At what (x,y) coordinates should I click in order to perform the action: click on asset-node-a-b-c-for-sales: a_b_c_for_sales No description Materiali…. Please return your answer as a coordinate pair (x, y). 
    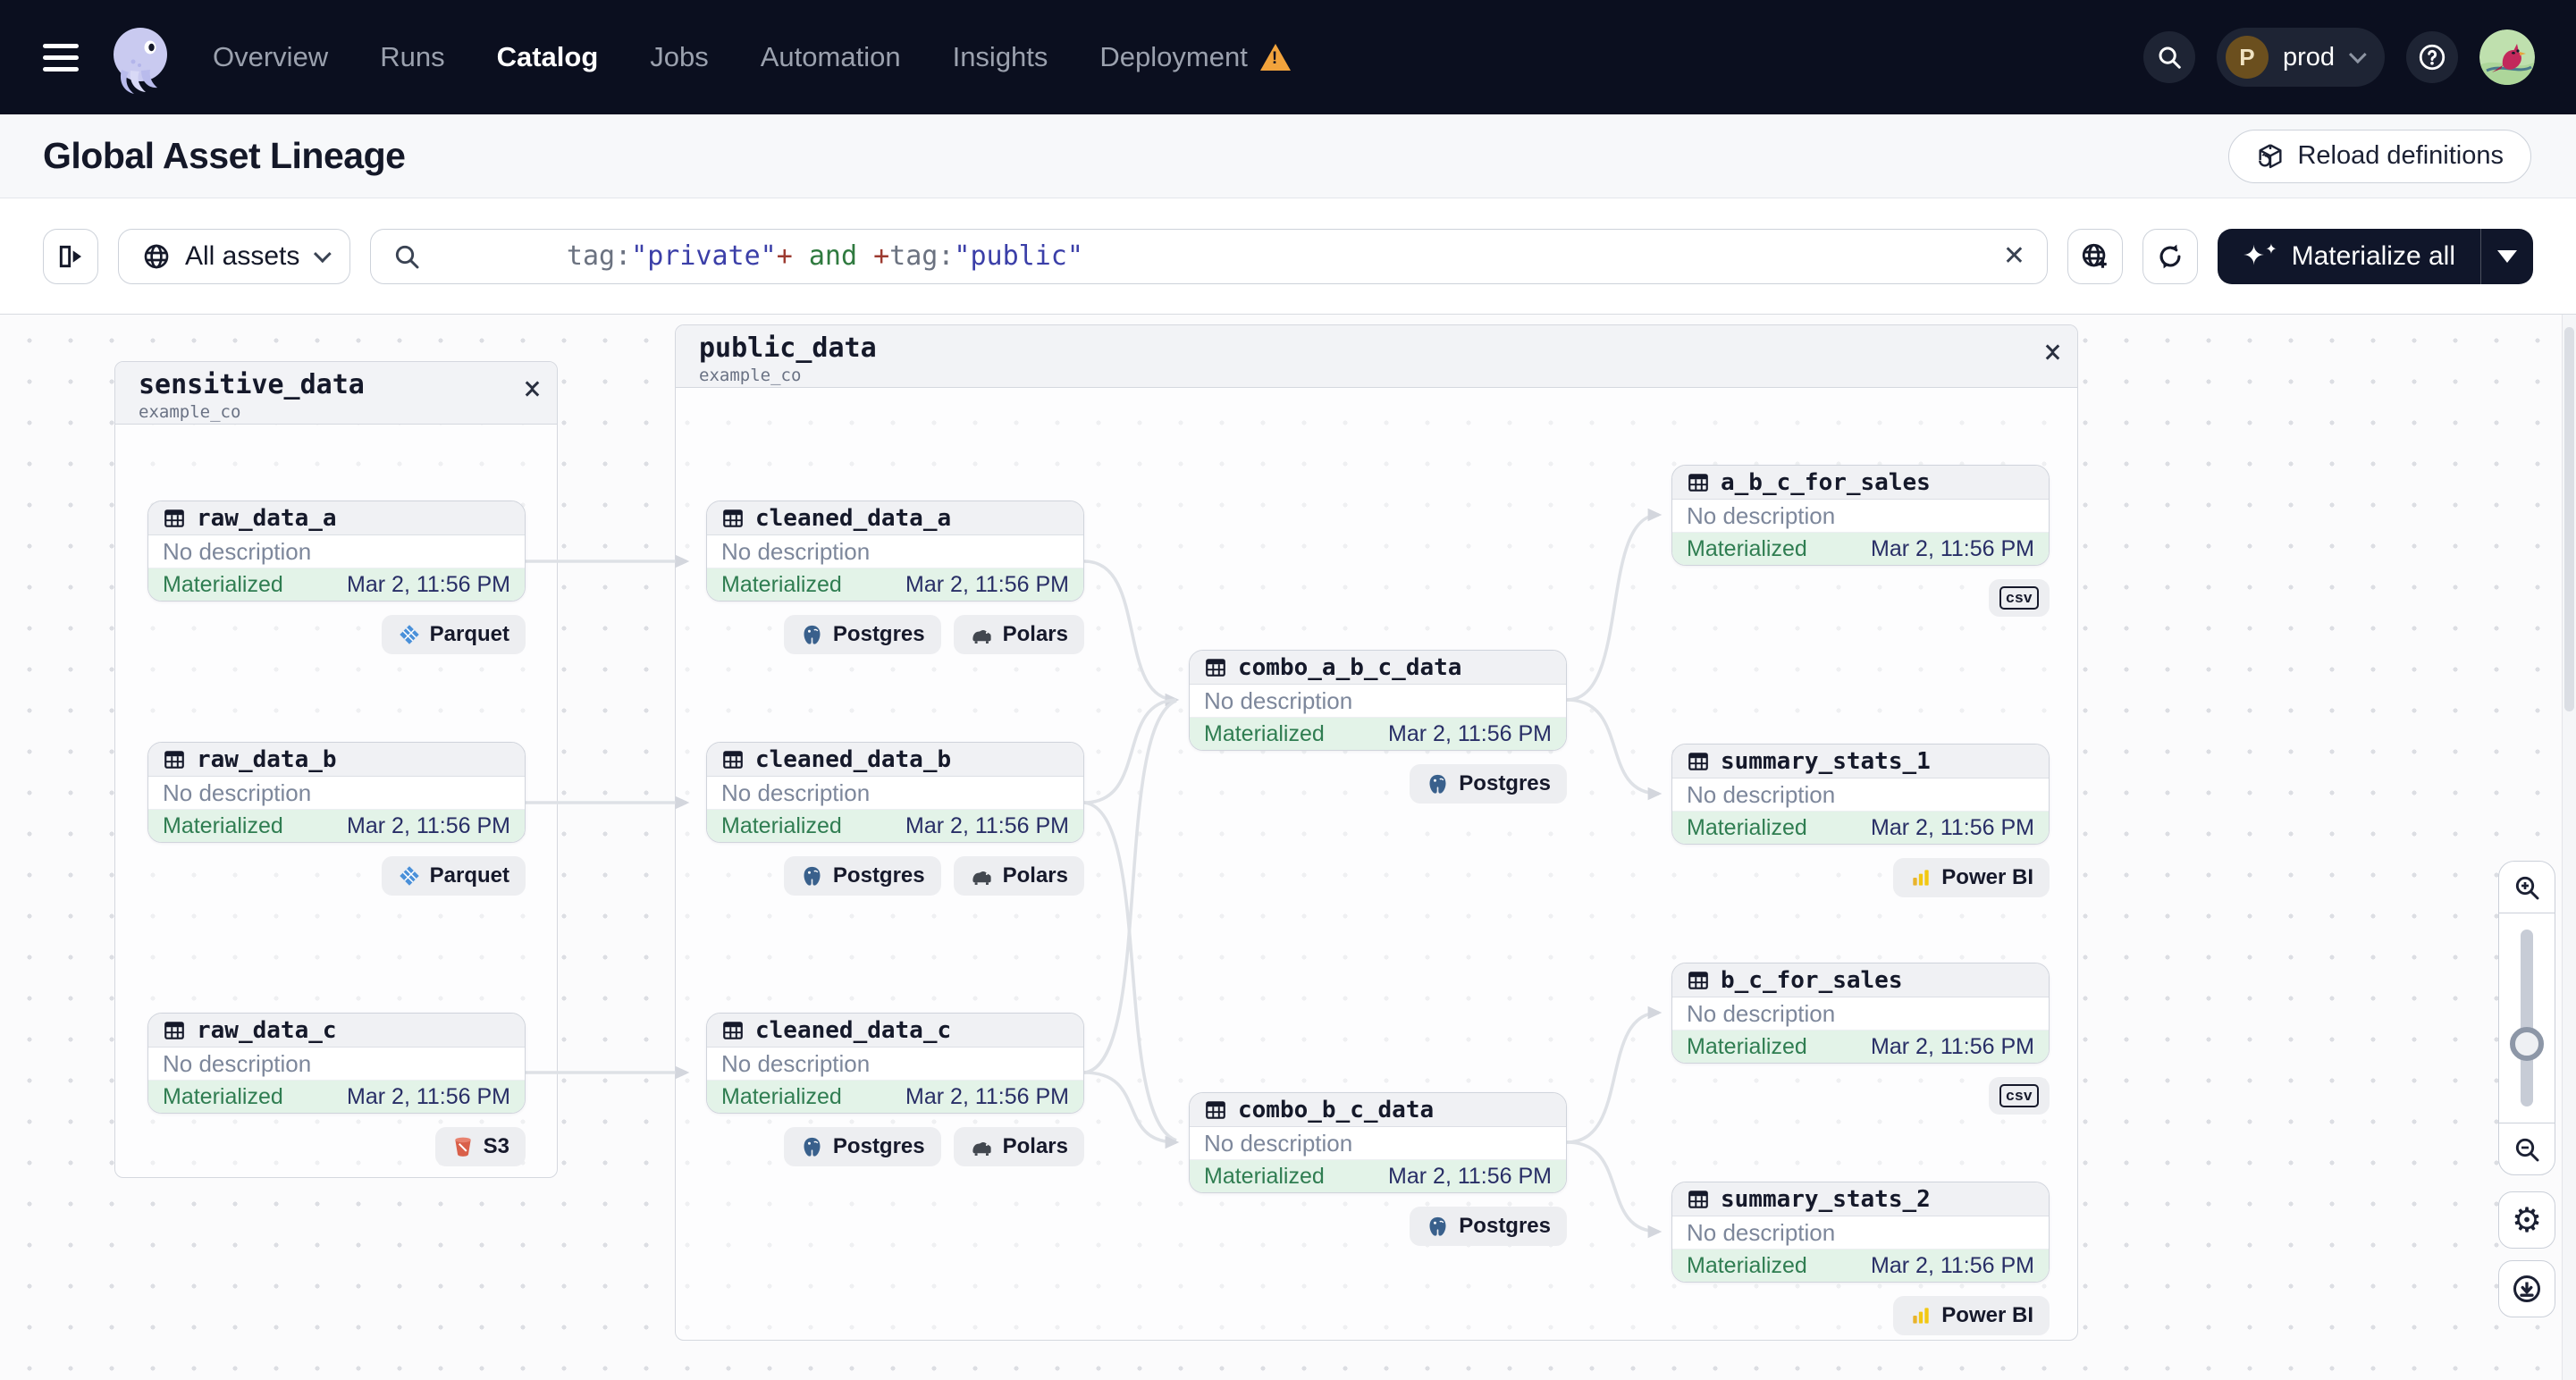
    Looking at the image, I should click on (1861, 515).